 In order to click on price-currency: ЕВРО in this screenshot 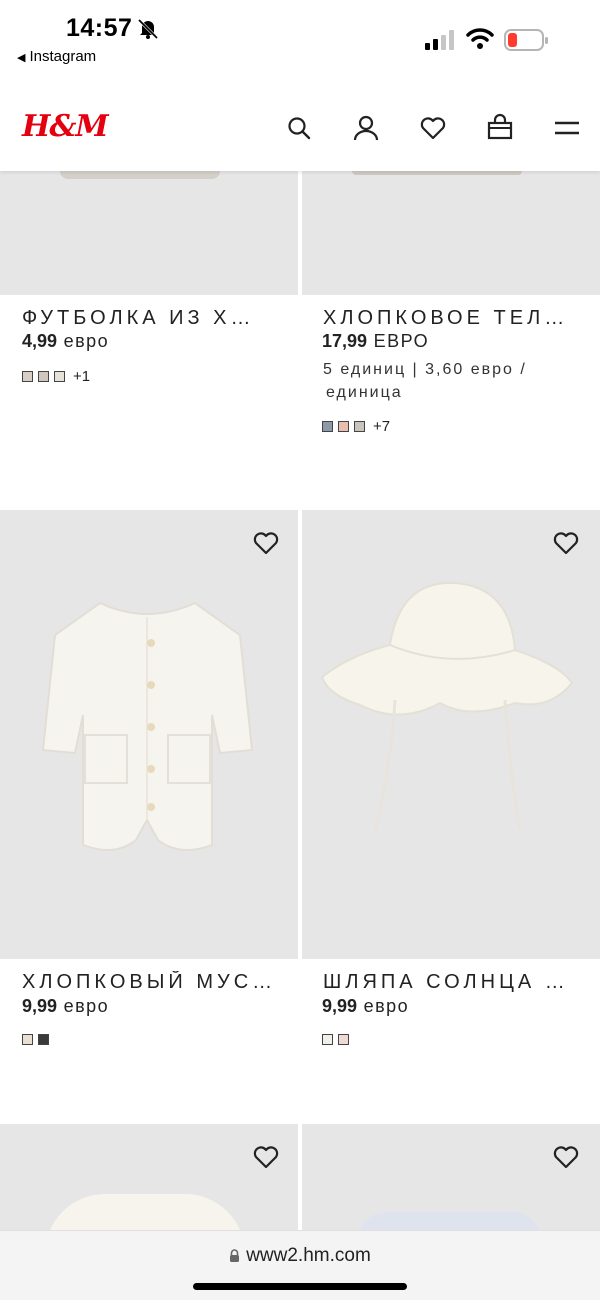, I will do `click(401, 341)`.